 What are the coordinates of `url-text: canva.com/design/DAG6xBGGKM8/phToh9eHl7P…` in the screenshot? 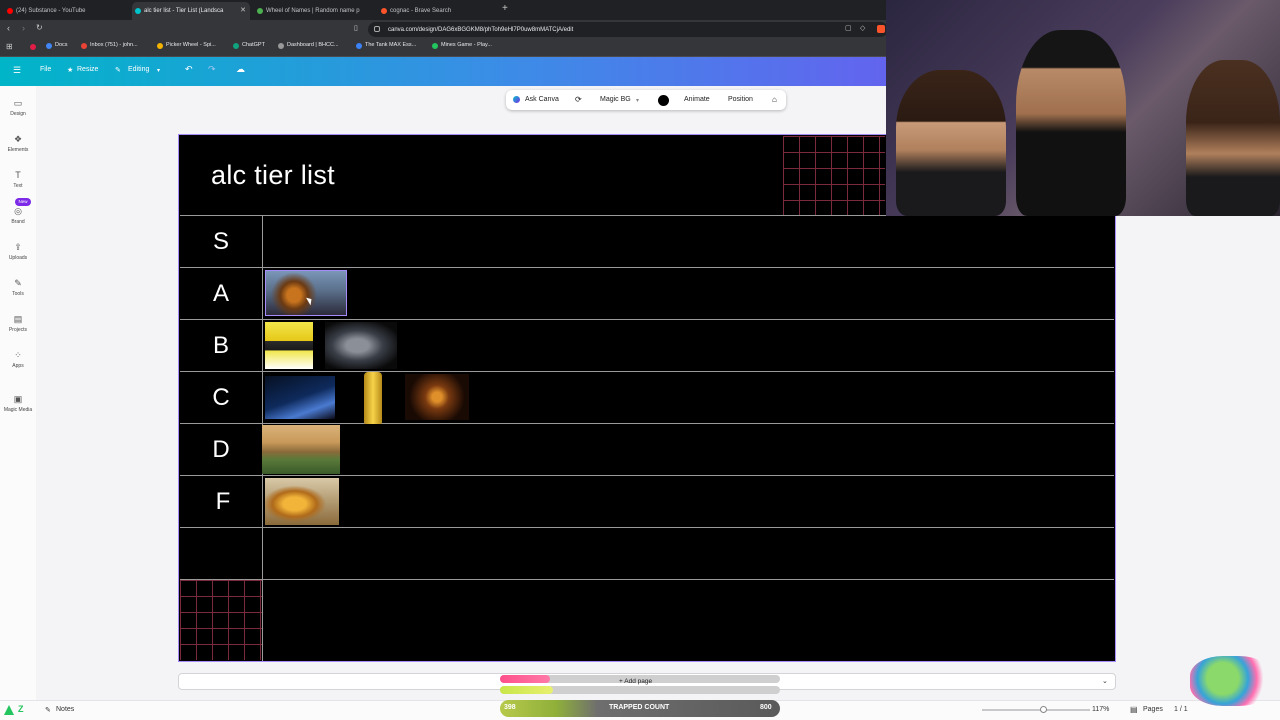 It's located at (481, 29).